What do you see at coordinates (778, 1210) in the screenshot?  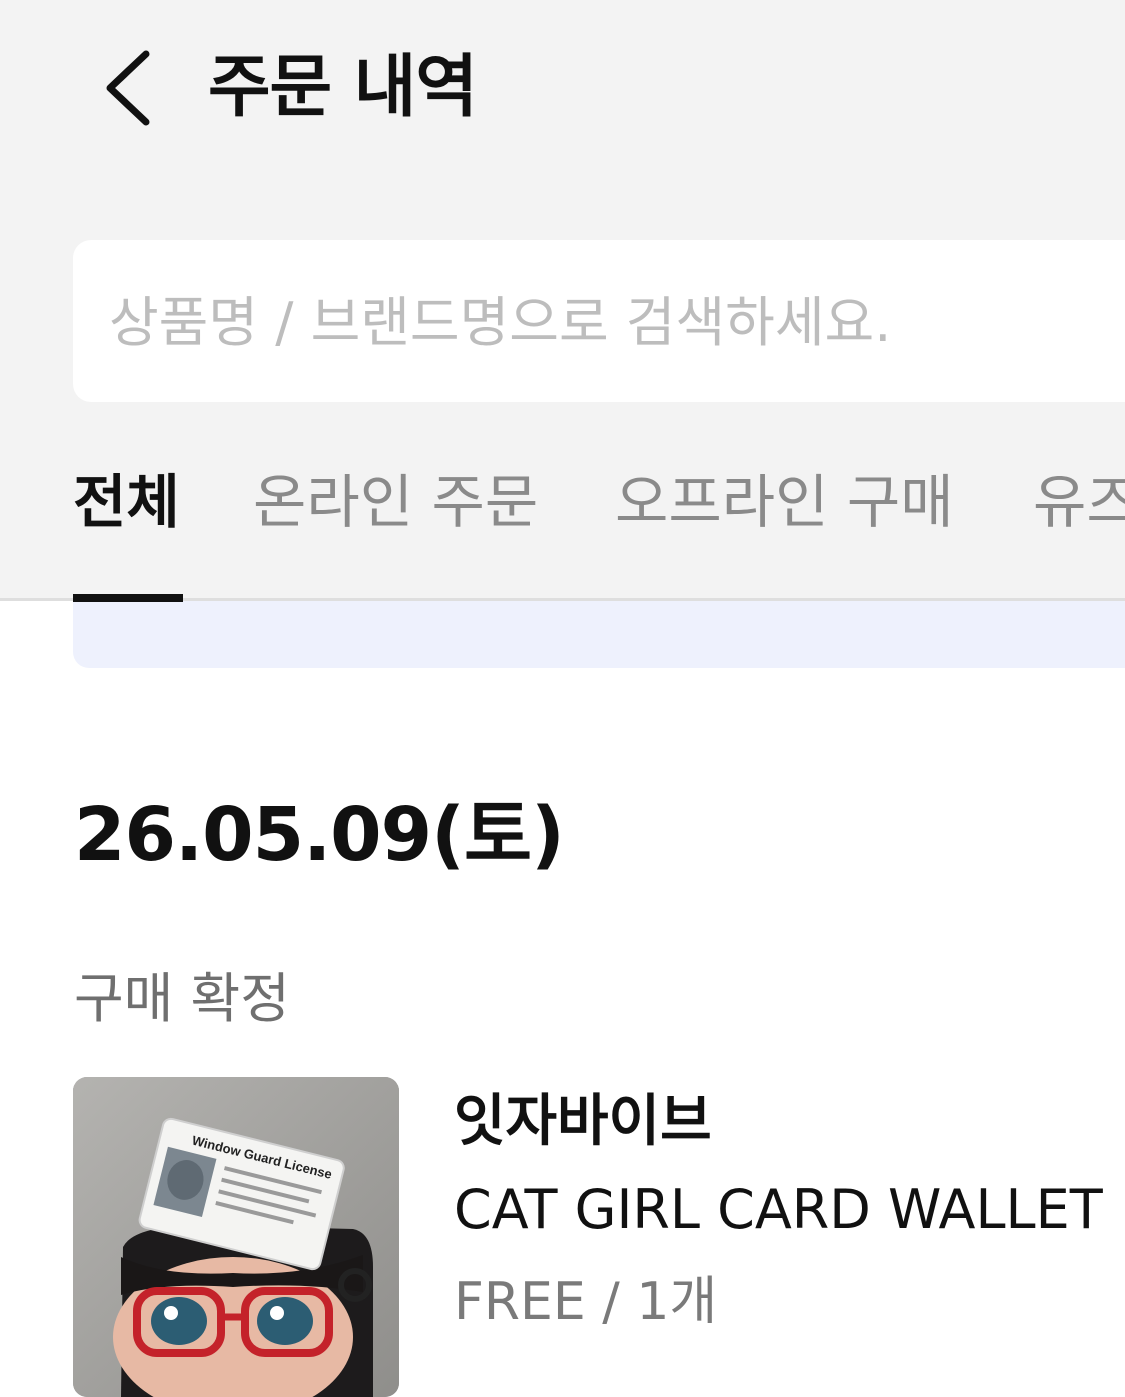 I see `product-name: CAT GIRL CARD WALLET` at bounding box center [778, 1210].